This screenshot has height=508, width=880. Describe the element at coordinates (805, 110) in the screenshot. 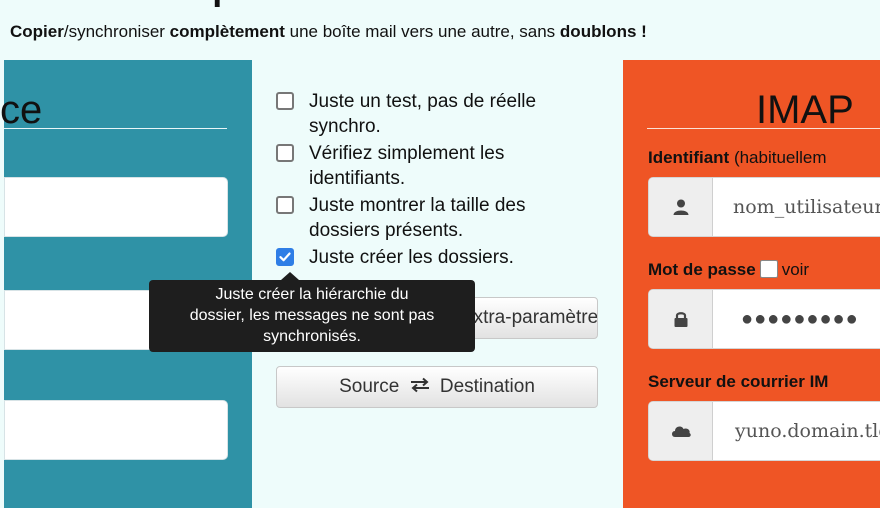

I see `destination-panel-title: IMAP` at that location.